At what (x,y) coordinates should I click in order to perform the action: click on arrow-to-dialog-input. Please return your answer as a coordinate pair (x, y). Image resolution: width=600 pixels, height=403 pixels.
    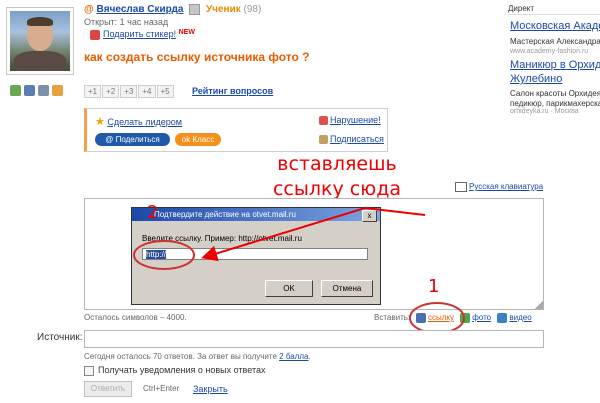
    Looking at the image, I should click on (283, 234).